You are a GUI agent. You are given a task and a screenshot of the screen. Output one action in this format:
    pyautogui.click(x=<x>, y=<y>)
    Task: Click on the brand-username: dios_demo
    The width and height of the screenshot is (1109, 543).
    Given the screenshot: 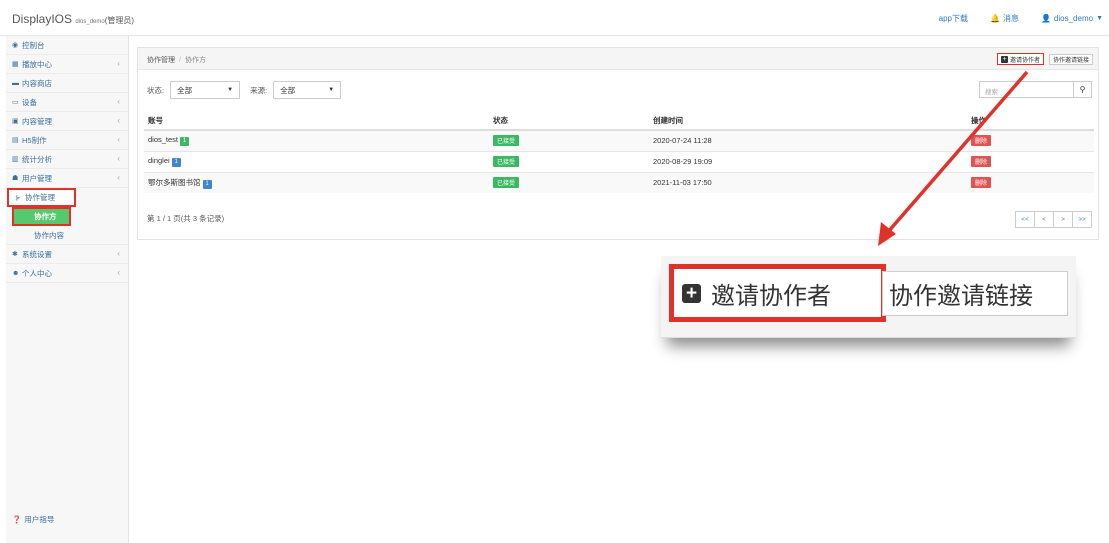 What is the action you would take?
    pyautogui.click(x=90, y=22)
    